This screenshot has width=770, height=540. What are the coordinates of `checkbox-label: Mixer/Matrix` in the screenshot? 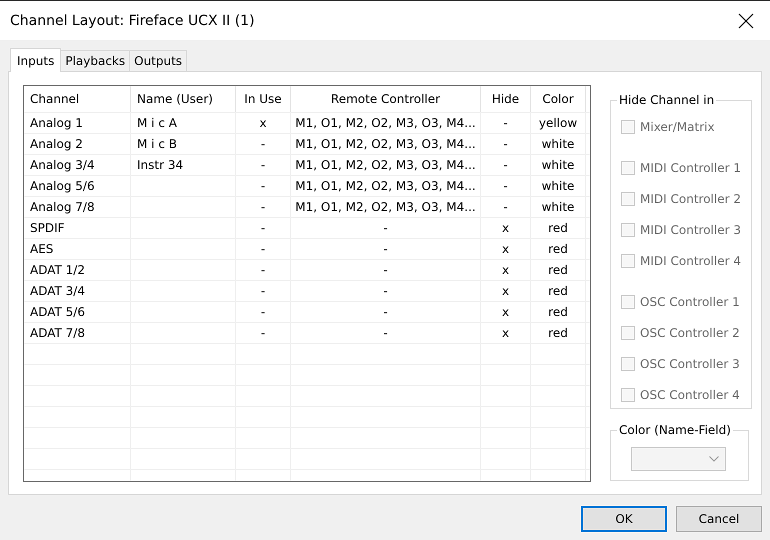 It's located at (677, 127).